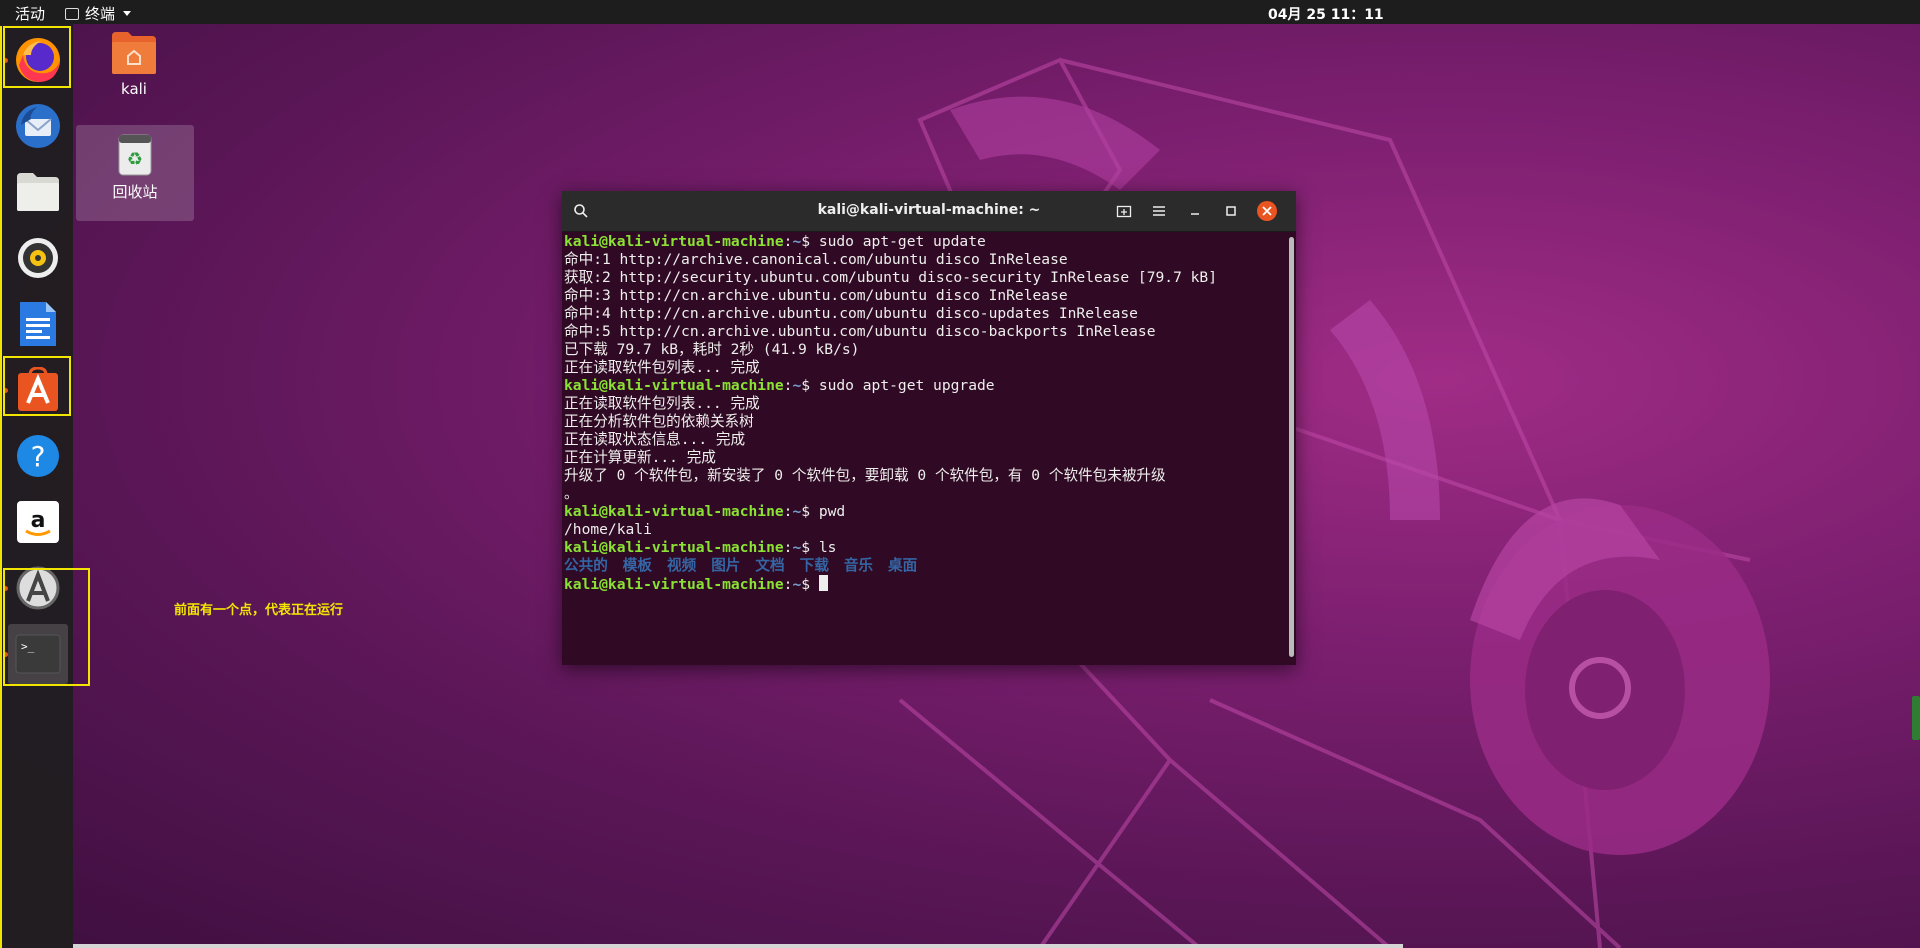 Image resolution: width=1920 pixels, height=948 pixels. I want to click on dock-item-rhythmbox, so click(38, 258).